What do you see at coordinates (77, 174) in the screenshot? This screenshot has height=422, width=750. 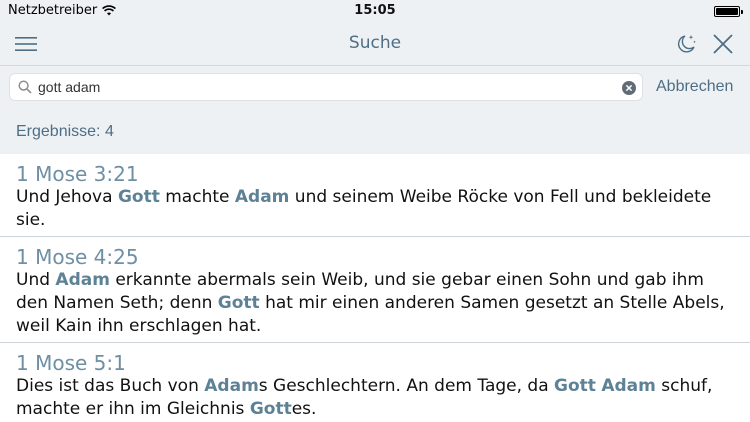 I see `verse-reference: 1 Mose 3:21` at bounding box center [77, 174].